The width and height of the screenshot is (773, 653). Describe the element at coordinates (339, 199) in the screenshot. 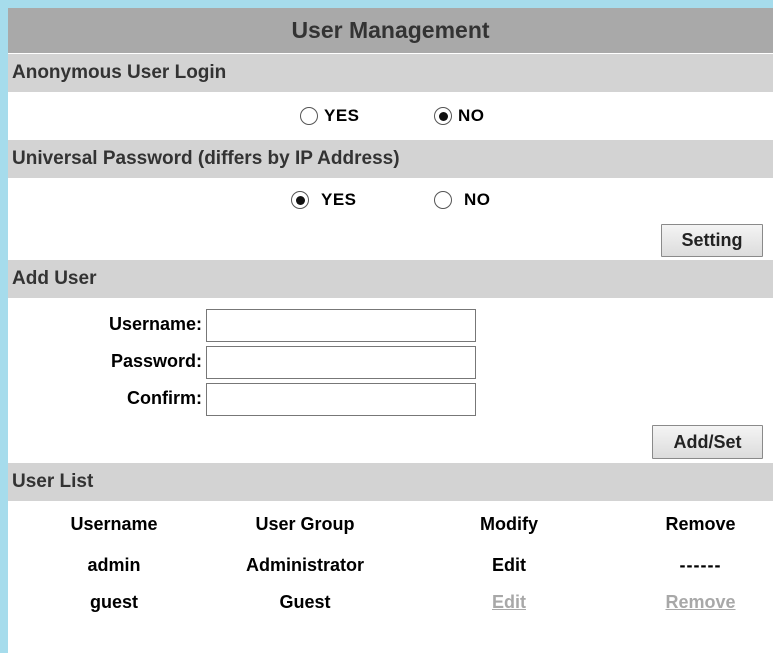

I see `universal-yes-label: YES` at that location.